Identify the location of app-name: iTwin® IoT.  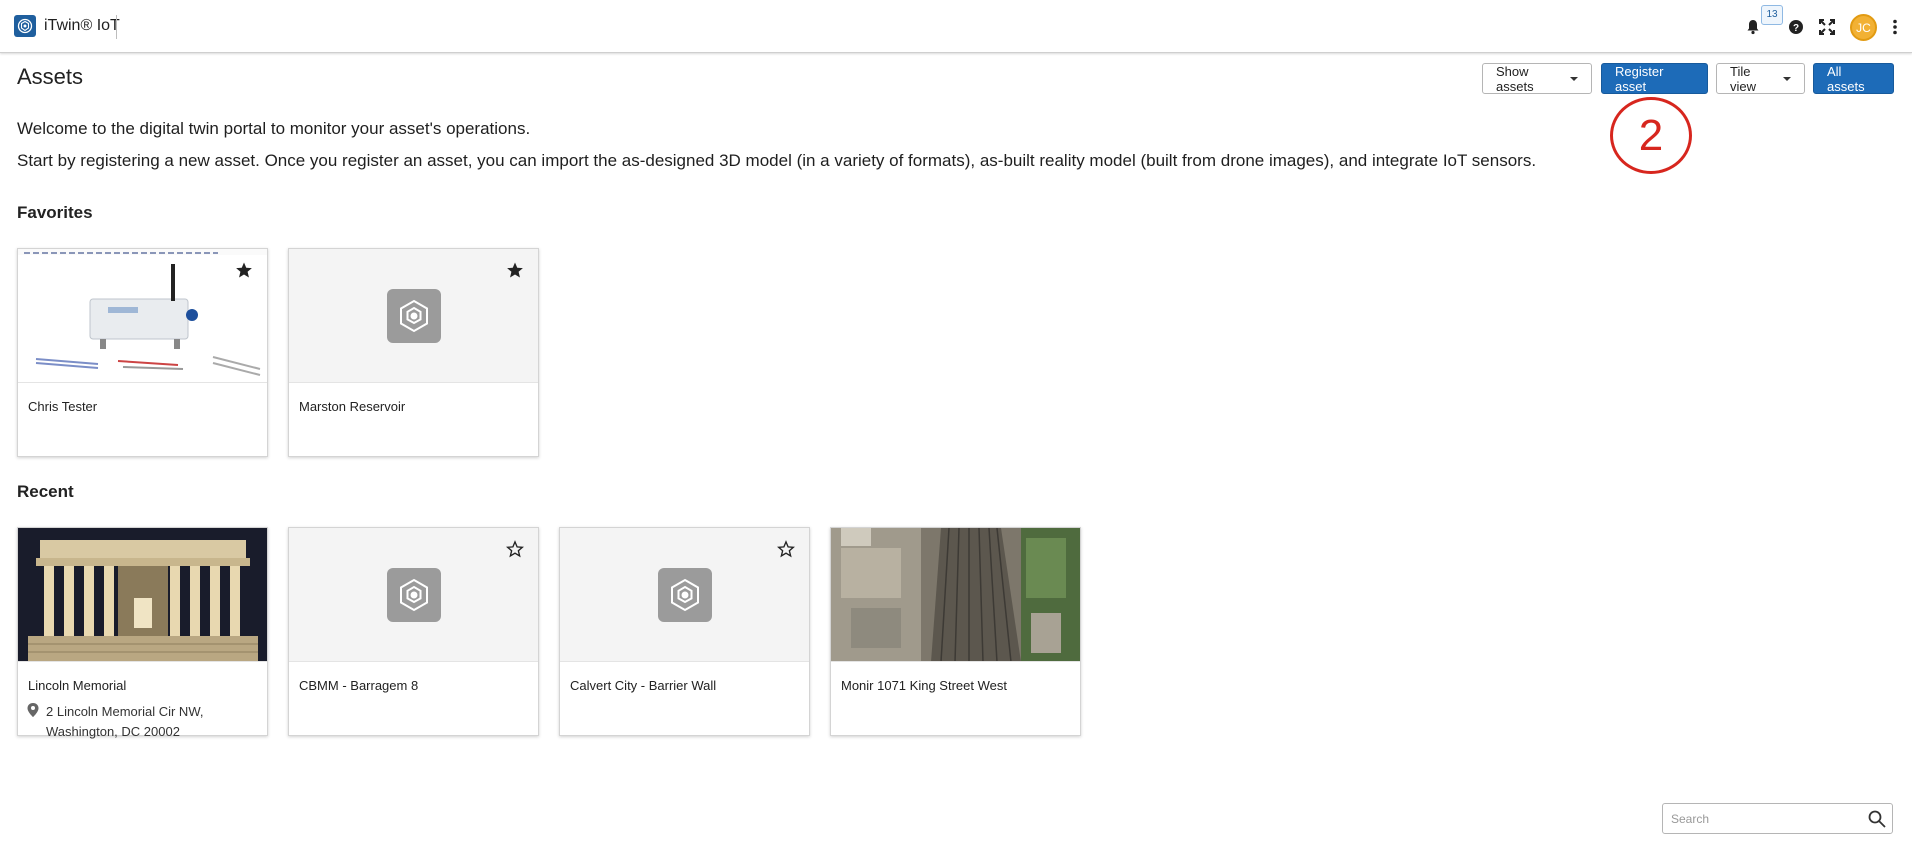
(82, 25).